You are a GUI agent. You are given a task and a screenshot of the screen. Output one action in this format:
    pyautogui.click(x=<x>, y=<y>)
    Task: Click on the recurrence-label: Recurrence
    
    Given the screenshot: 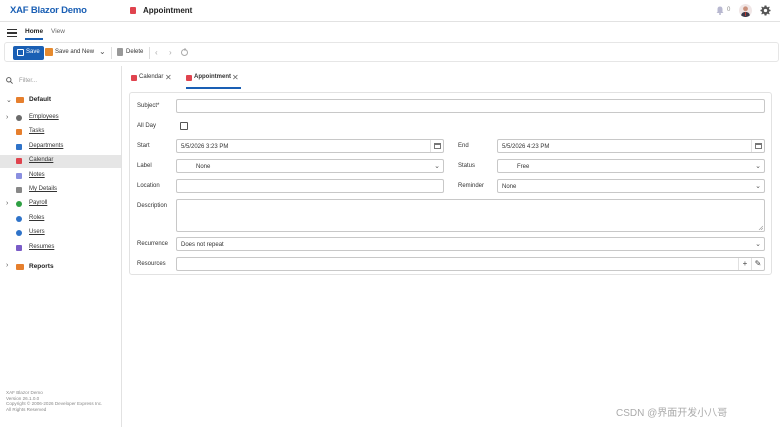 What is the action you would take?
    pyautogui.click(x=153, y=244)
    